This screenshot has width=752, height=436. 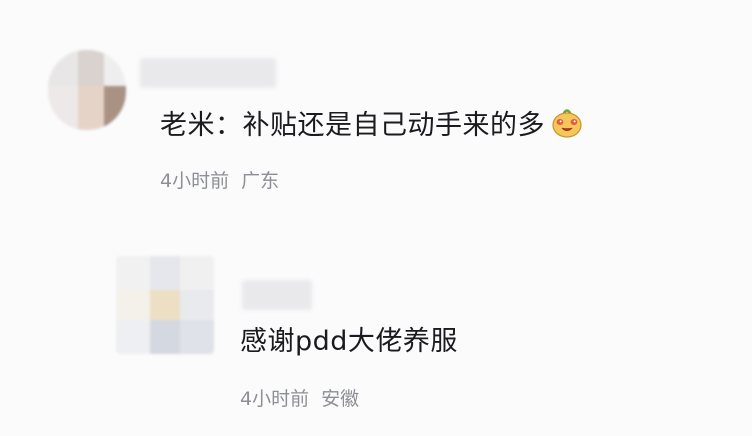 What do you see at coordinates (393, 125) in the screenshot?
I see `comment-body: 补贴还是自己动手来的多` at bounding box center [393, 125].